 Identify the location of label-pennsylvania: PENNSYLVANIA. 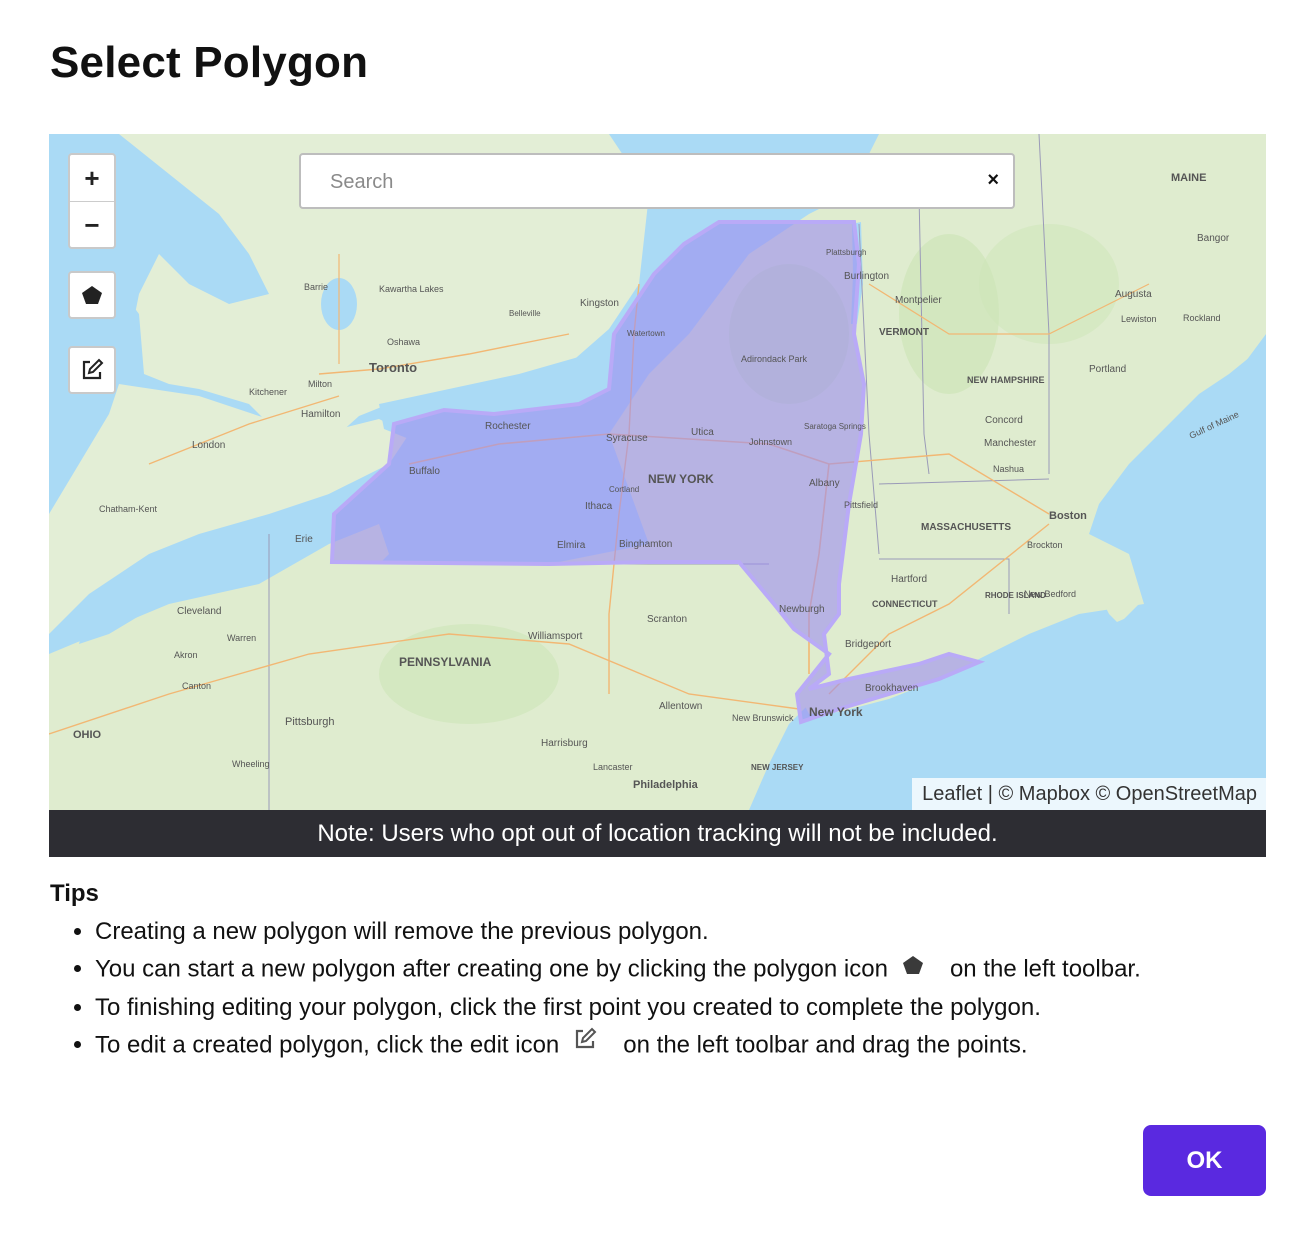
(445, 662).